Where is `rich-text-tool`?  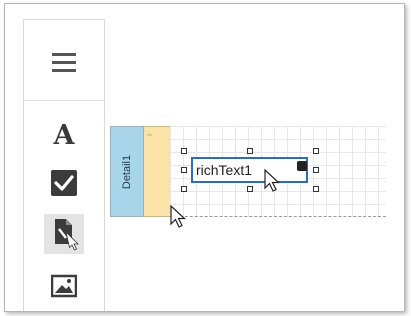 rich-text-tool is located at coordinates (64, 234).